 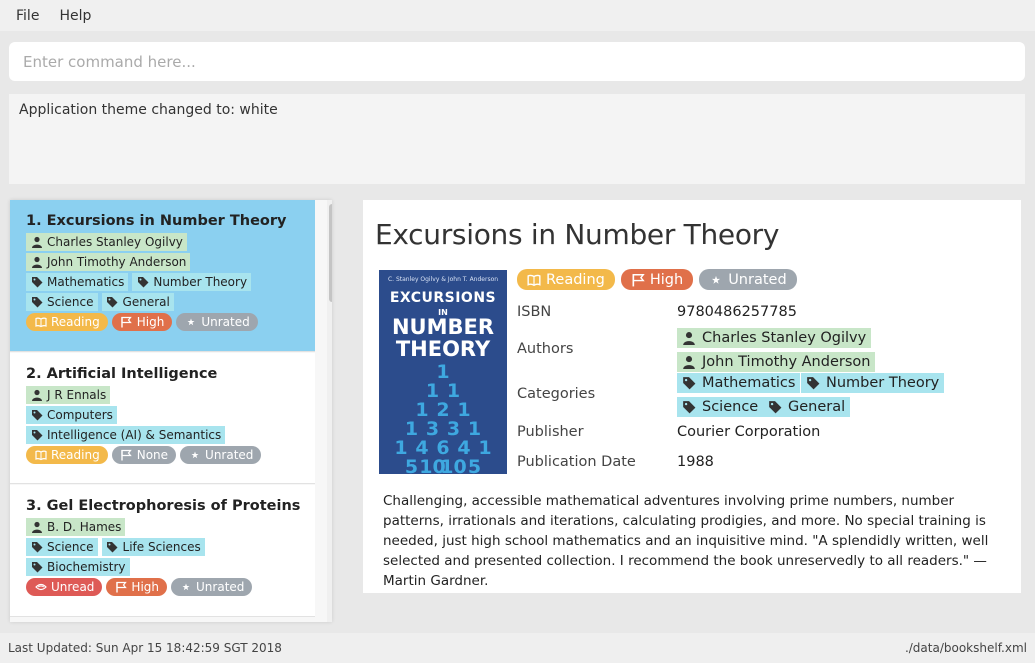 I want to click on category-name: Life Sciences, so click(x=161, y=547).